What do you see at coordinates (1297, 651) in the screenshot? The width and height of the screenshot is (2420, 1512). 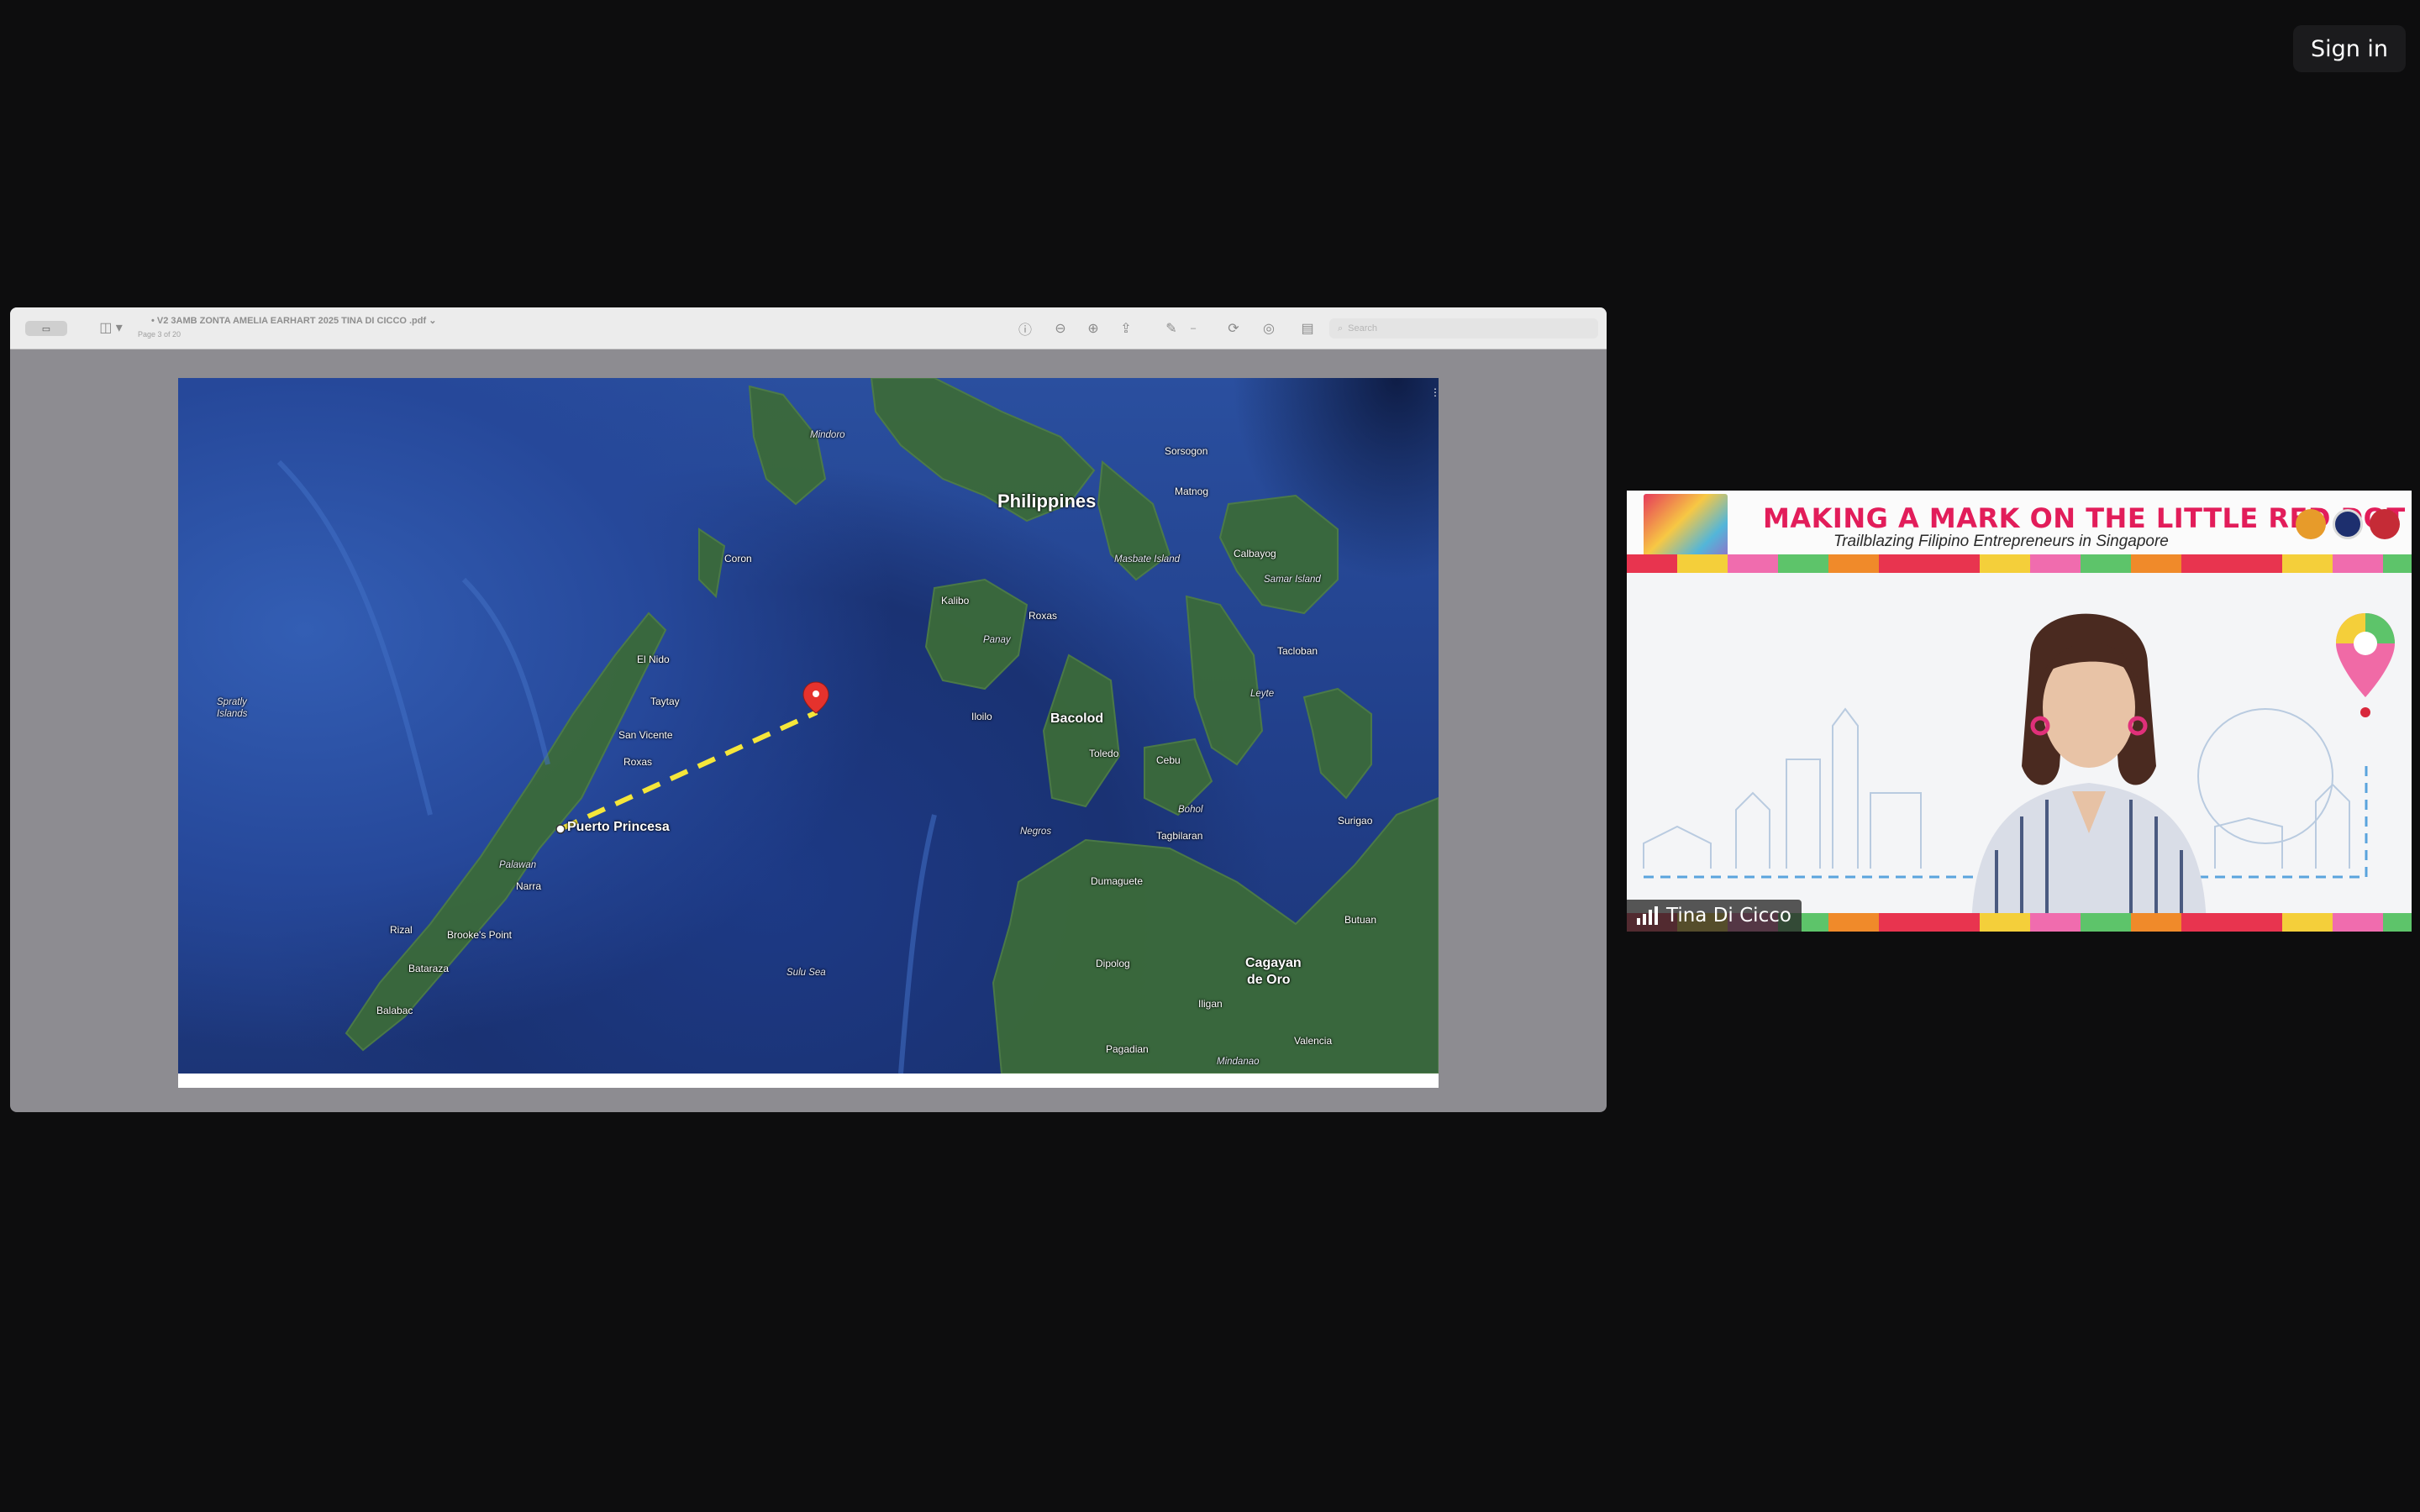 I see `map-label: Tacloban` at bounding box center [1297, 651].